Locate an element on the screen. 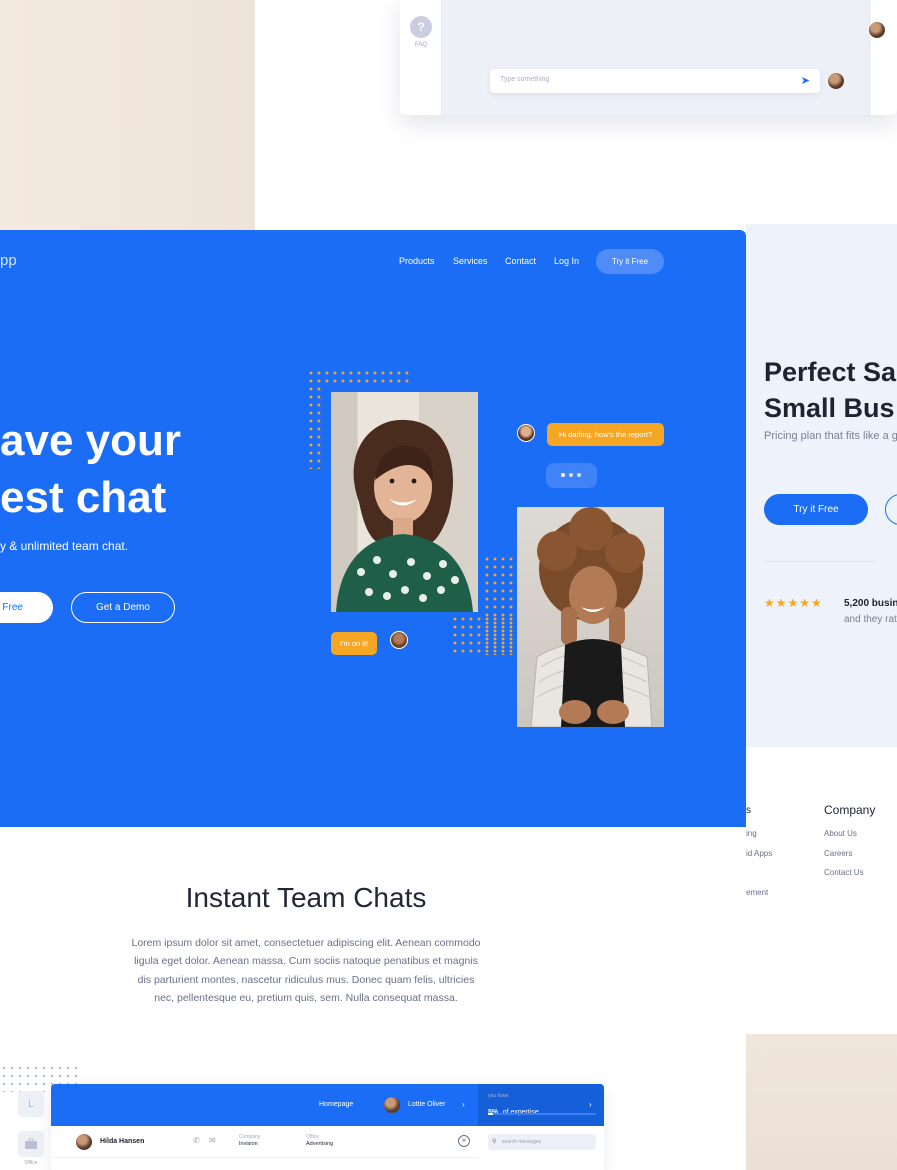 The height and width of the screenshot is (1170, 897). phone-icon: ✆ is located at coordinates (196, 1140).